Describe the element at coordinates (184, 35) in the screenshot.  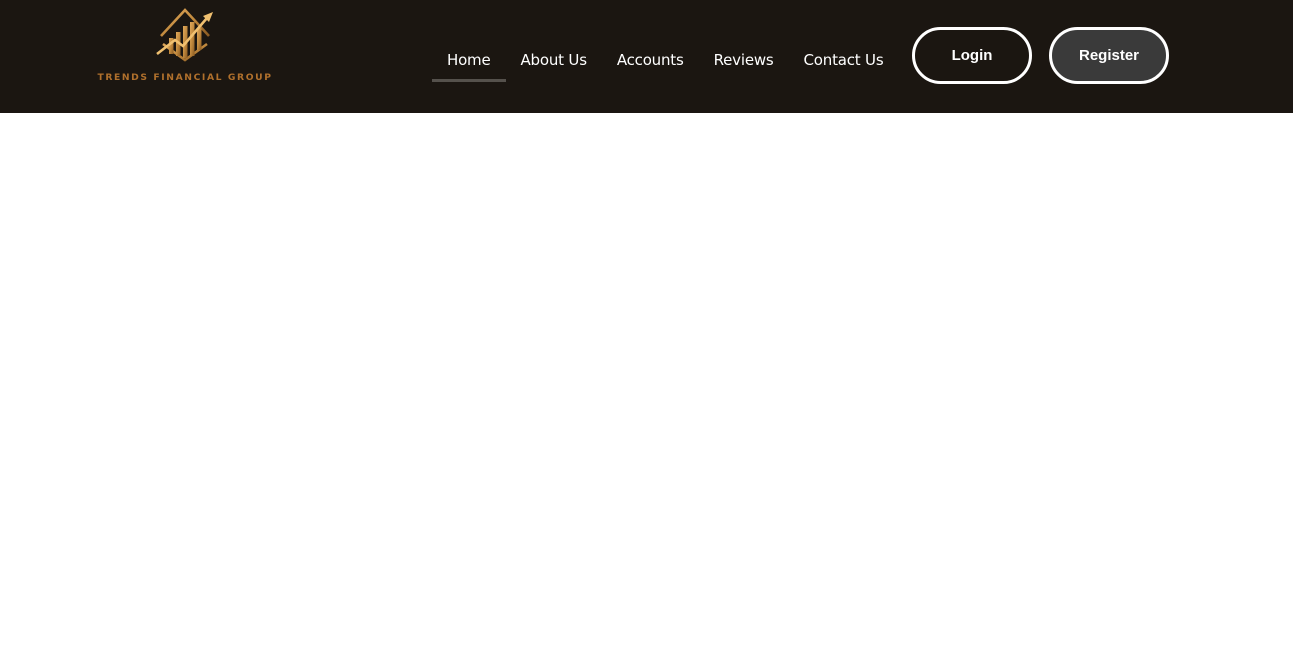
I see `bar-chart-arrow-icon` at that location.